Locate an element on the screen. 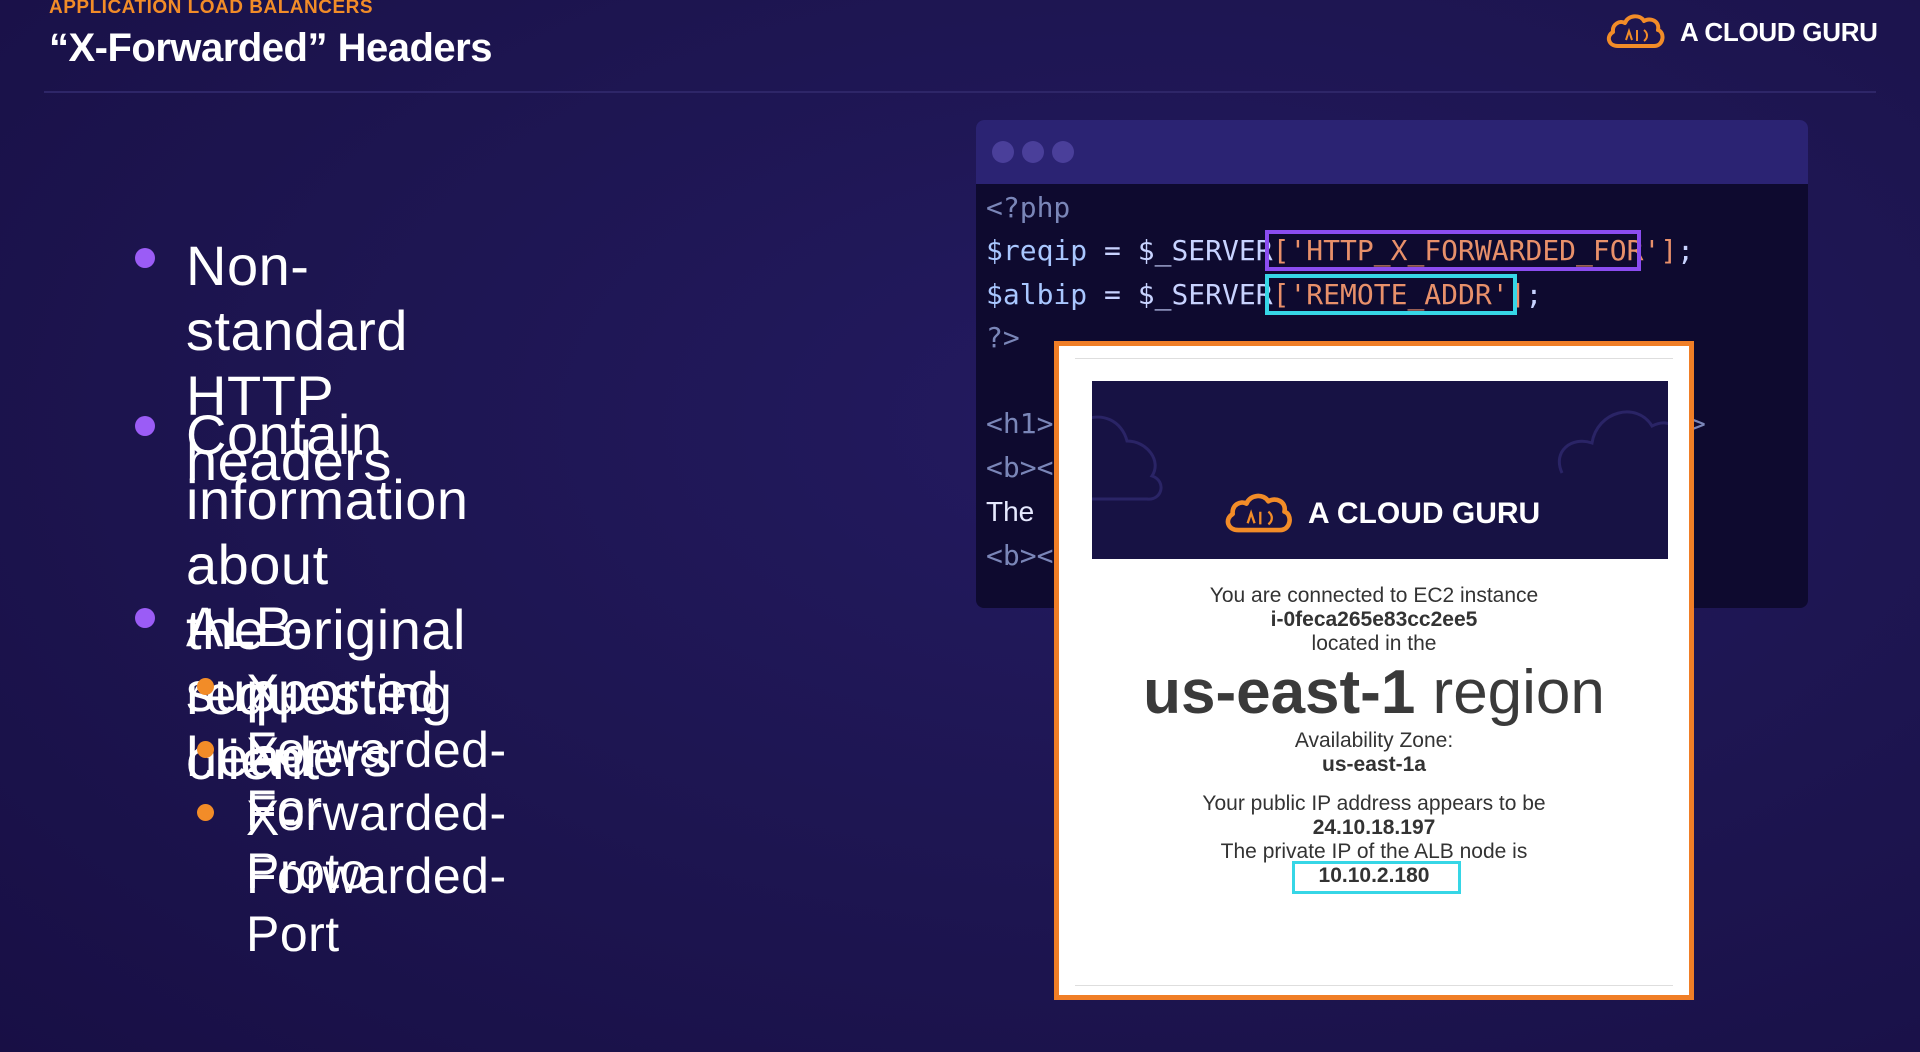 The height and width of the screenshot is (1052, 1920). instance-id: i-0feca265e83cc2ee5 is located at coordinates (1374, 619).